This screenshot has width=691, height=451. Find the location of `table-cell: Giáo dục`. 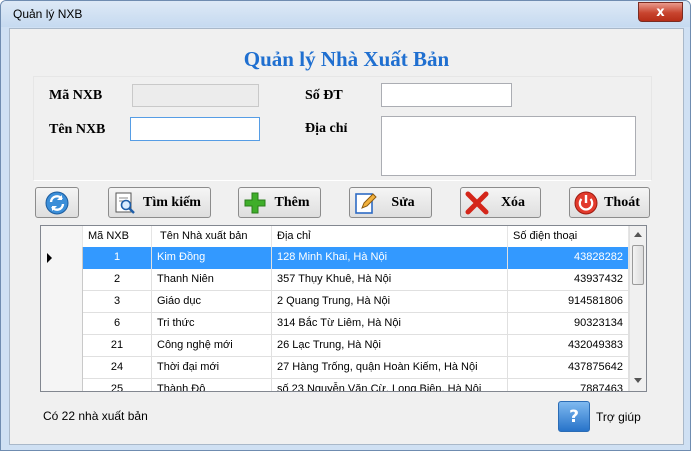

table-cell: Giáo dục is located at coordinates (212, 302).